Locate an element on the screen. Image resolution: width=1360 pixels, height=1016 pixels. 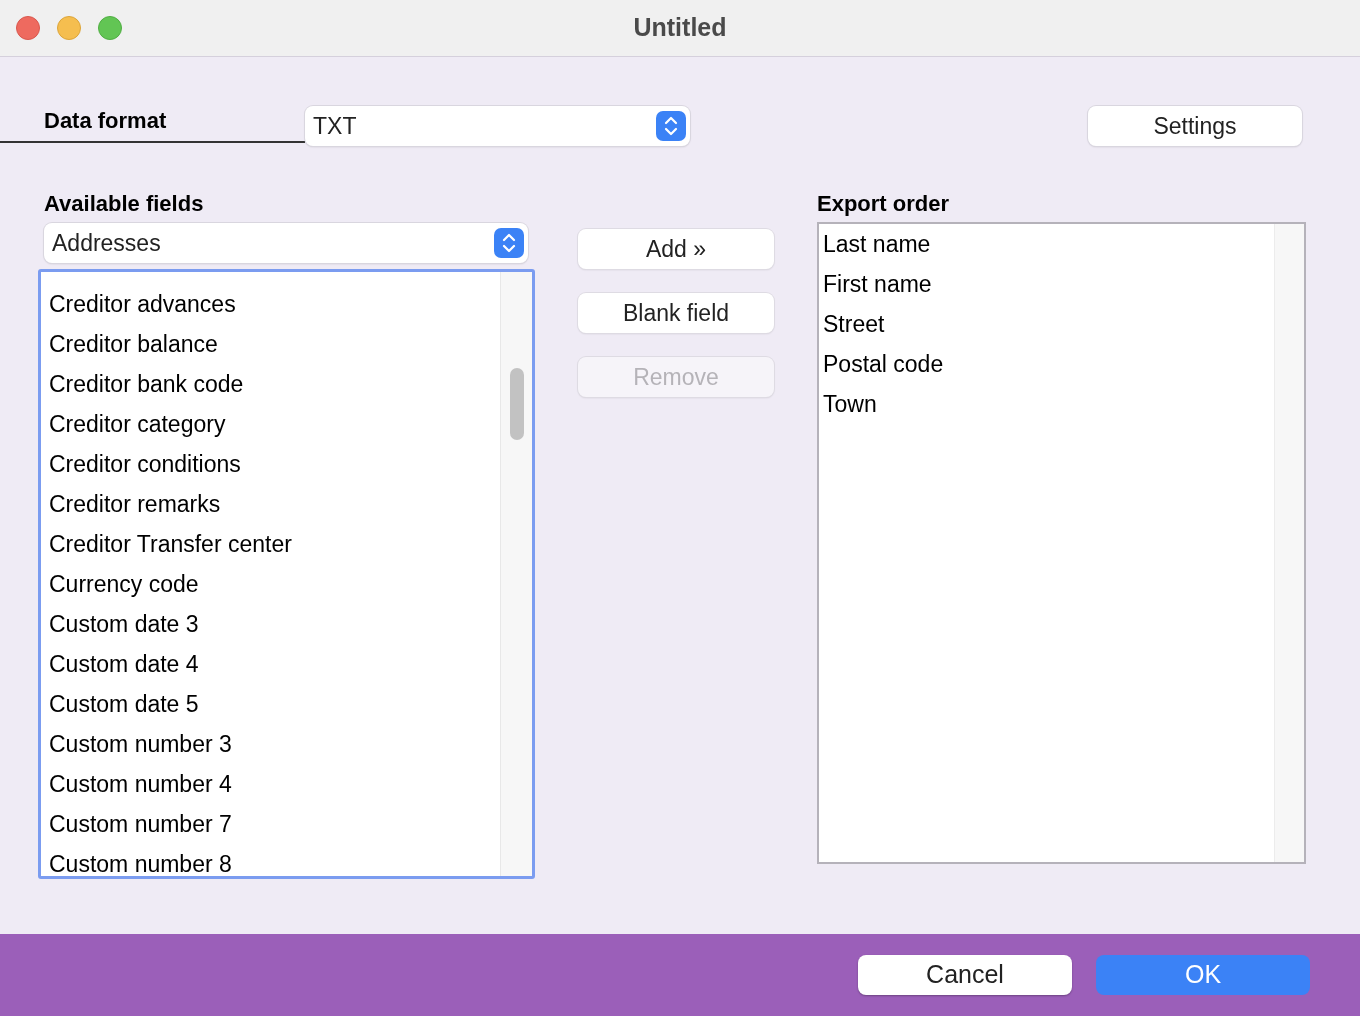
list-item: Creditor advances is located at coordinates (270, 304).